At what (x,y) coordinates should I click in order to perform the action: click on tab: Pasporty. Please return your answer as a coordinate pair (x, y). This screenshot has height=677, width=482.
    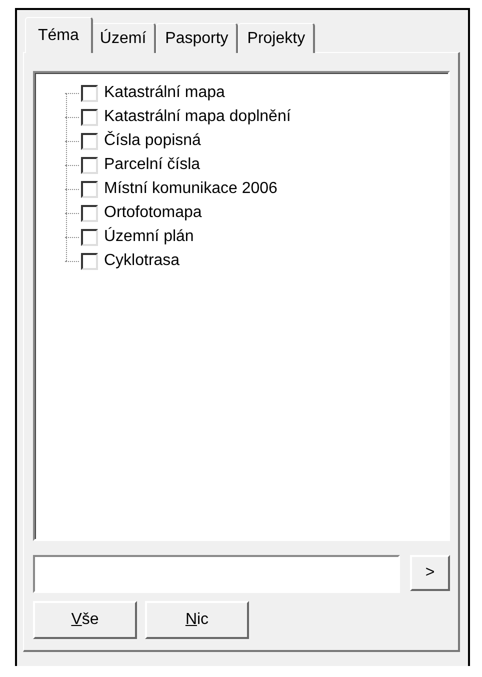
    Looking at the image, I should click on (197, 38).